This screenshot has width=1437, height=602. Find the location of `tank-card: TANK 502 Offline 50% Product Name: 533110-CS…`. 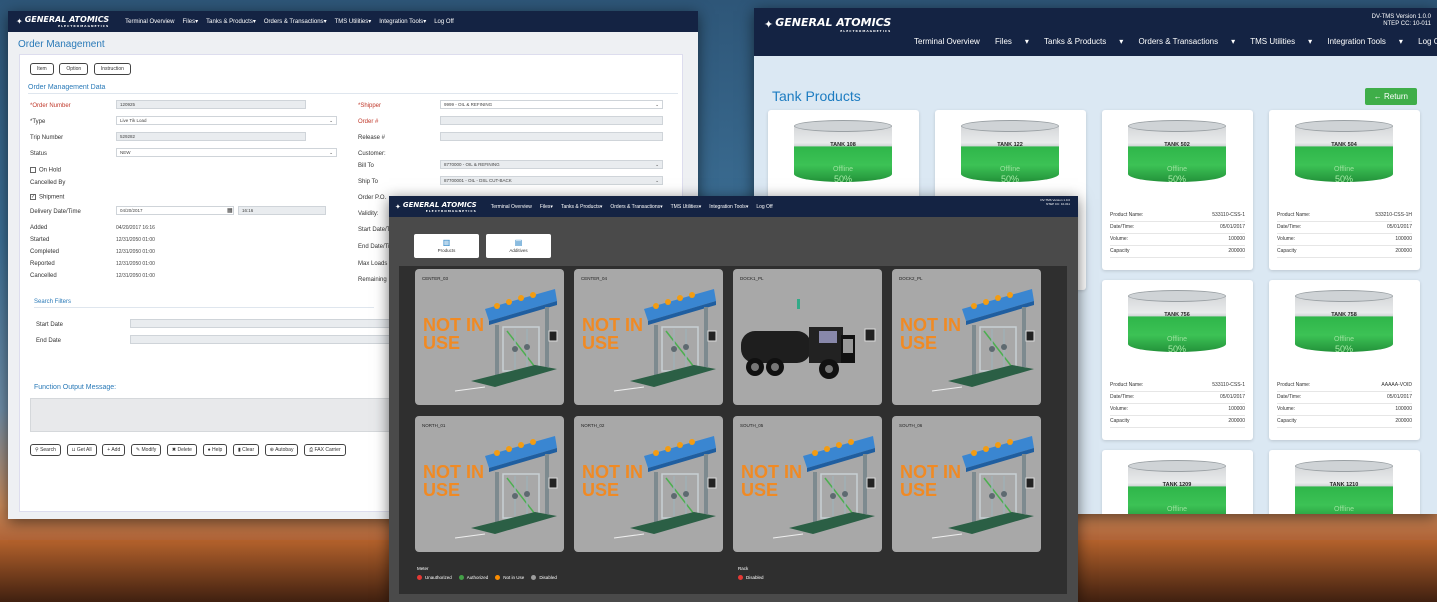

tank-card: TANK 502 Offline 50% Product Name: 533110-CS… is located at coordinates (1177, 190).